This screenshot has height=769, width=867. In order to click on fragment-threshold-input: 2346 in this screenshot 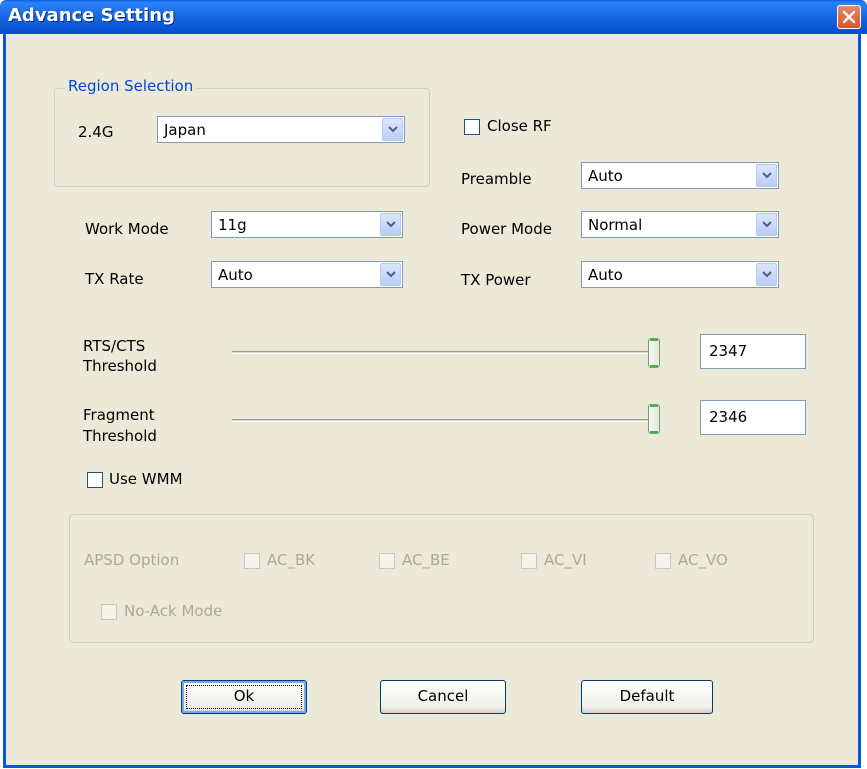, I will do `click(753, 417)`.